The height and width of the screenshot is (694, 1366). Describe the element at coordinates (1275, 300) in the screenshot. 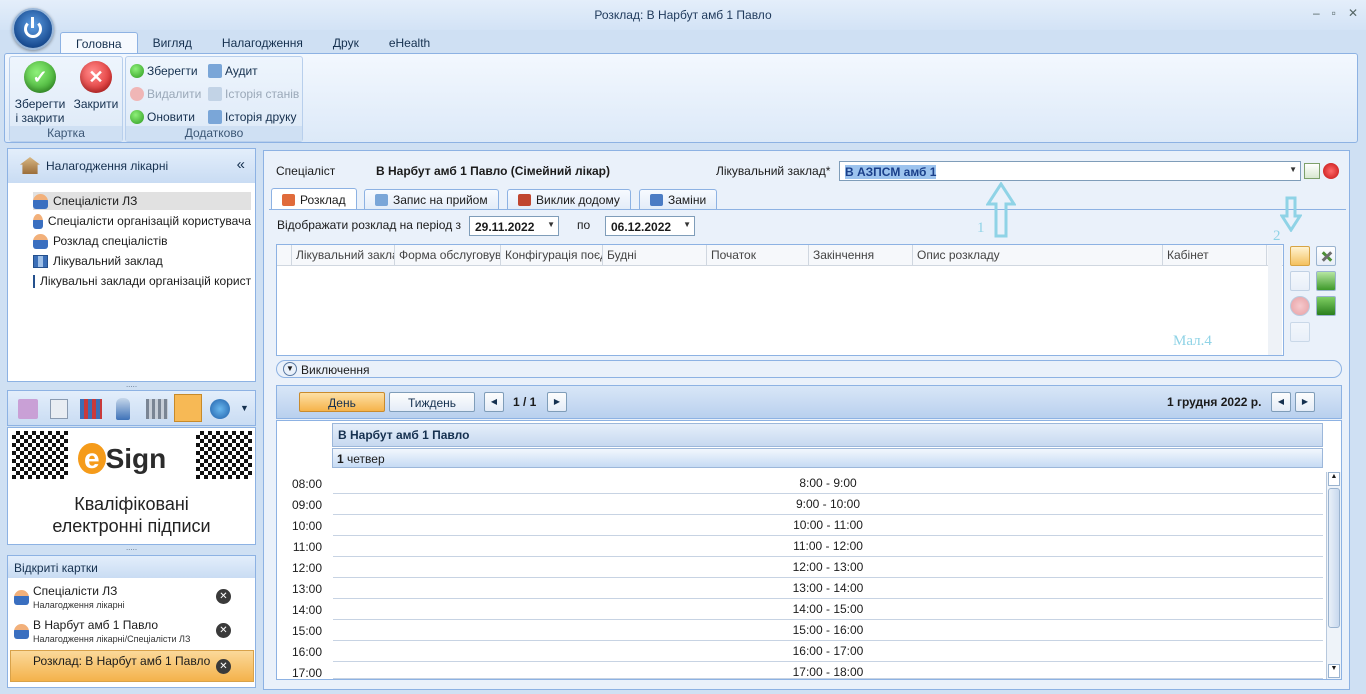

I see `grid-scrollbar` at that location.